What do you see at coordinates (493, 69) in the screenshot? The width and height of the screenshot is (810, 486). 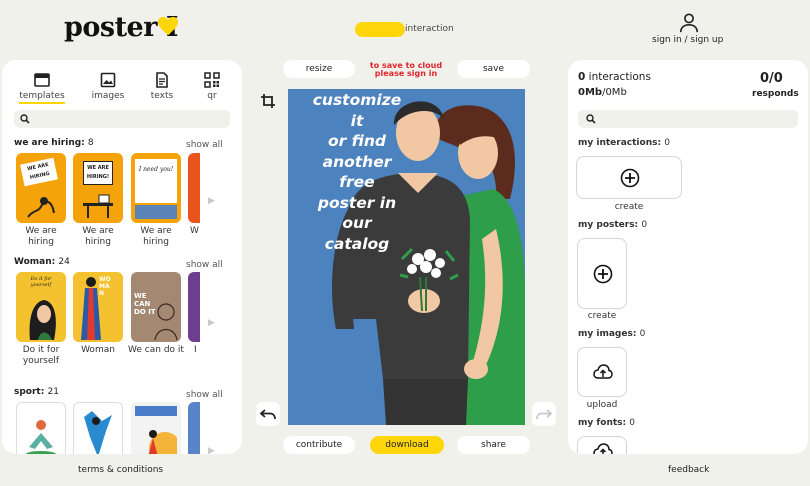 I see `save-button: save` at bounding box center [493, 69].